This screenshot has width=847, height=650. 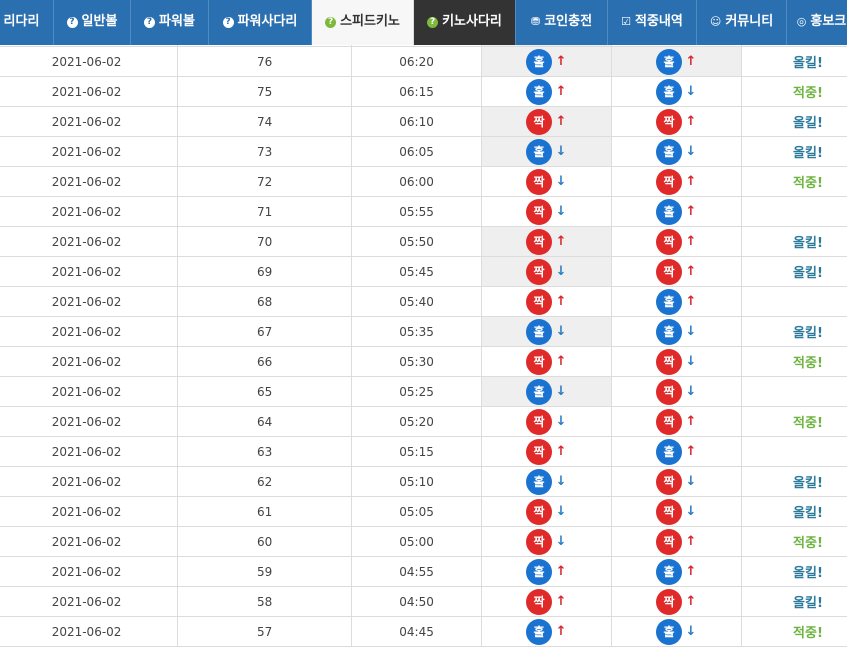 I want to click on table-row: 2021-06-02 71 05:55 짝 ↓ 홀 ↑, so click(x=423, y=211).